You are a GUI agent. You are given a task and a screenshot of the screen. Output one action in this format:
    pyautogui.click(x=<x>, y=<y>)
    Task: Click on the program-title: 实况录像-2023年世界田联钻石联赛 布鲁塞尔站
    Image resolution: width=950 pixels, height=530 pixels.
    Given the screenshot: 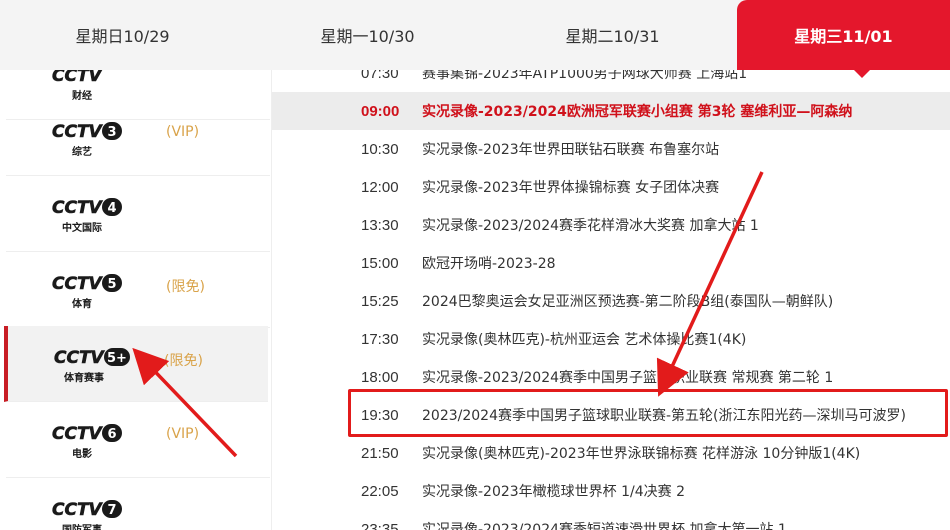 What is the action you would take?
    pyautogui.click(x=571, y=150)
    